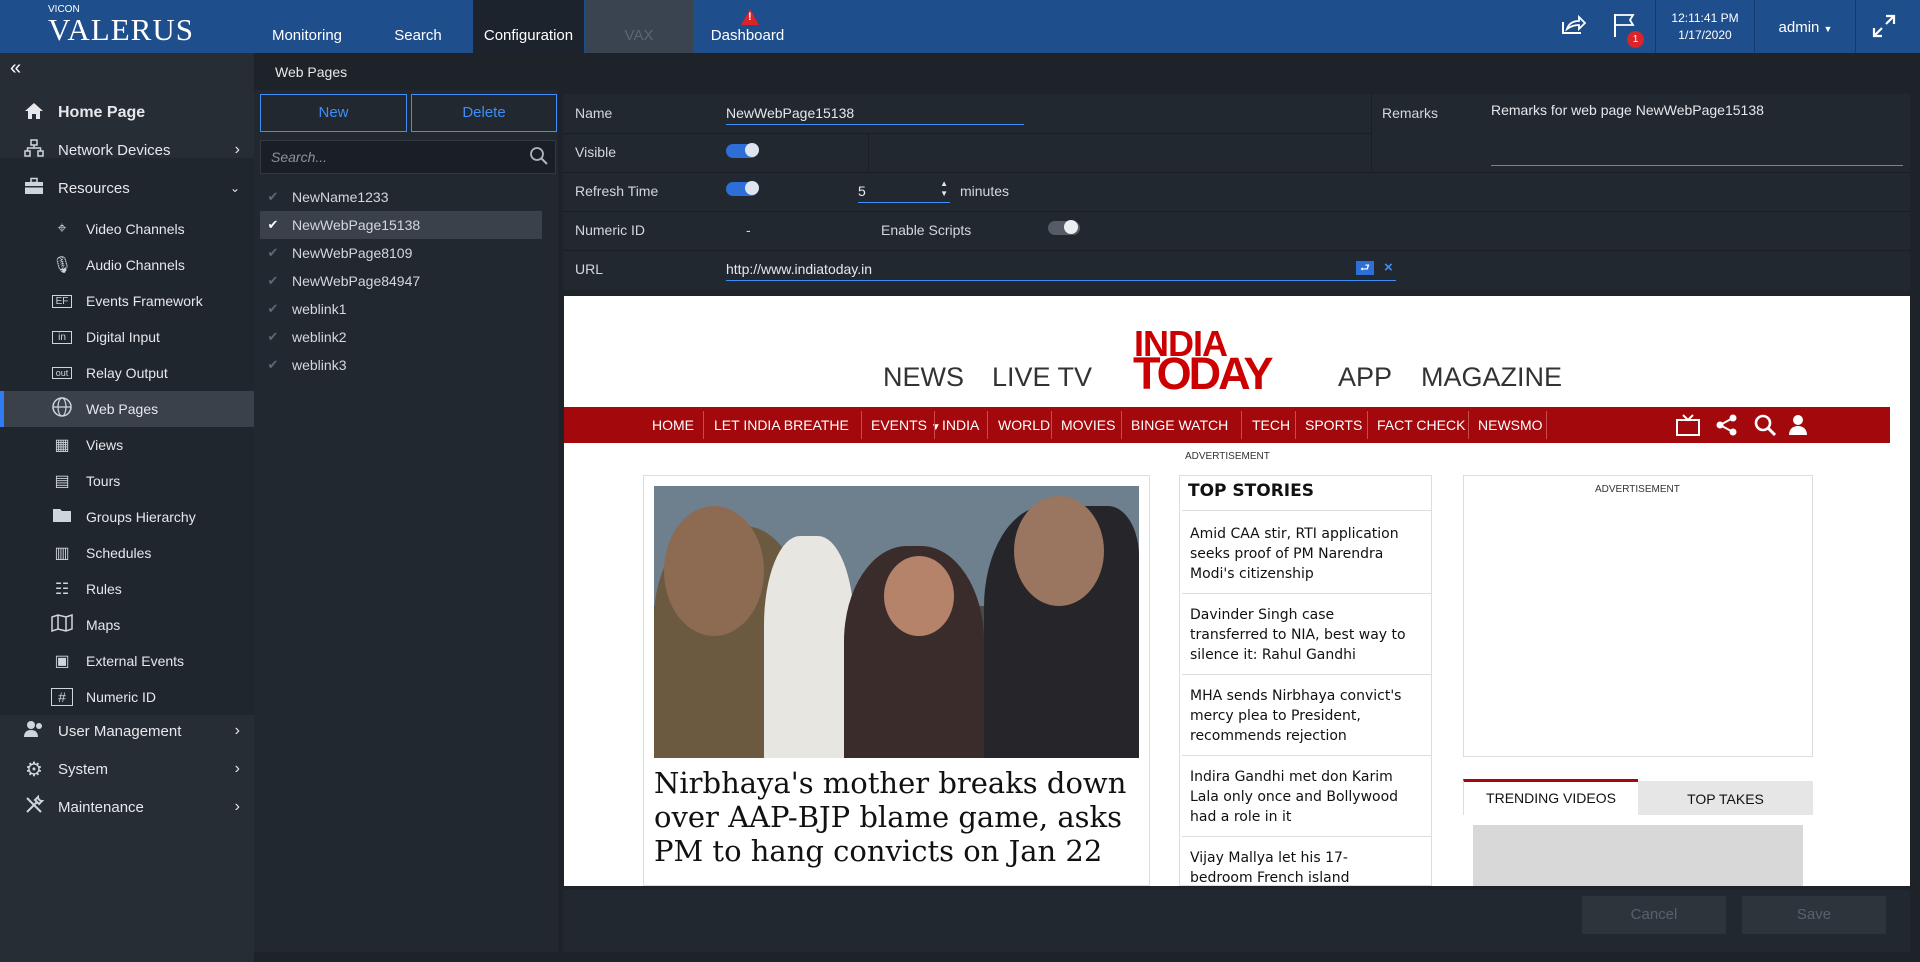 This screenshot has width=1920, height=962. I want to click on user-menu: admin ▼, so click(1806, 26).